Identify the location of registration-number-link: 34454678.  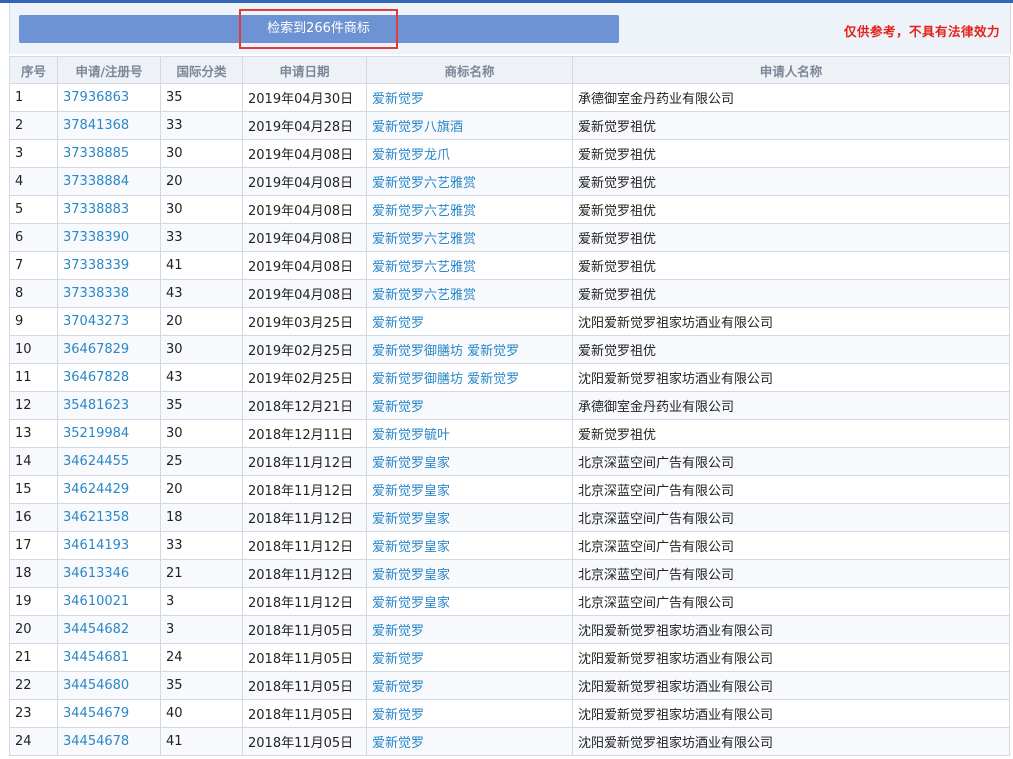
(109, 741).